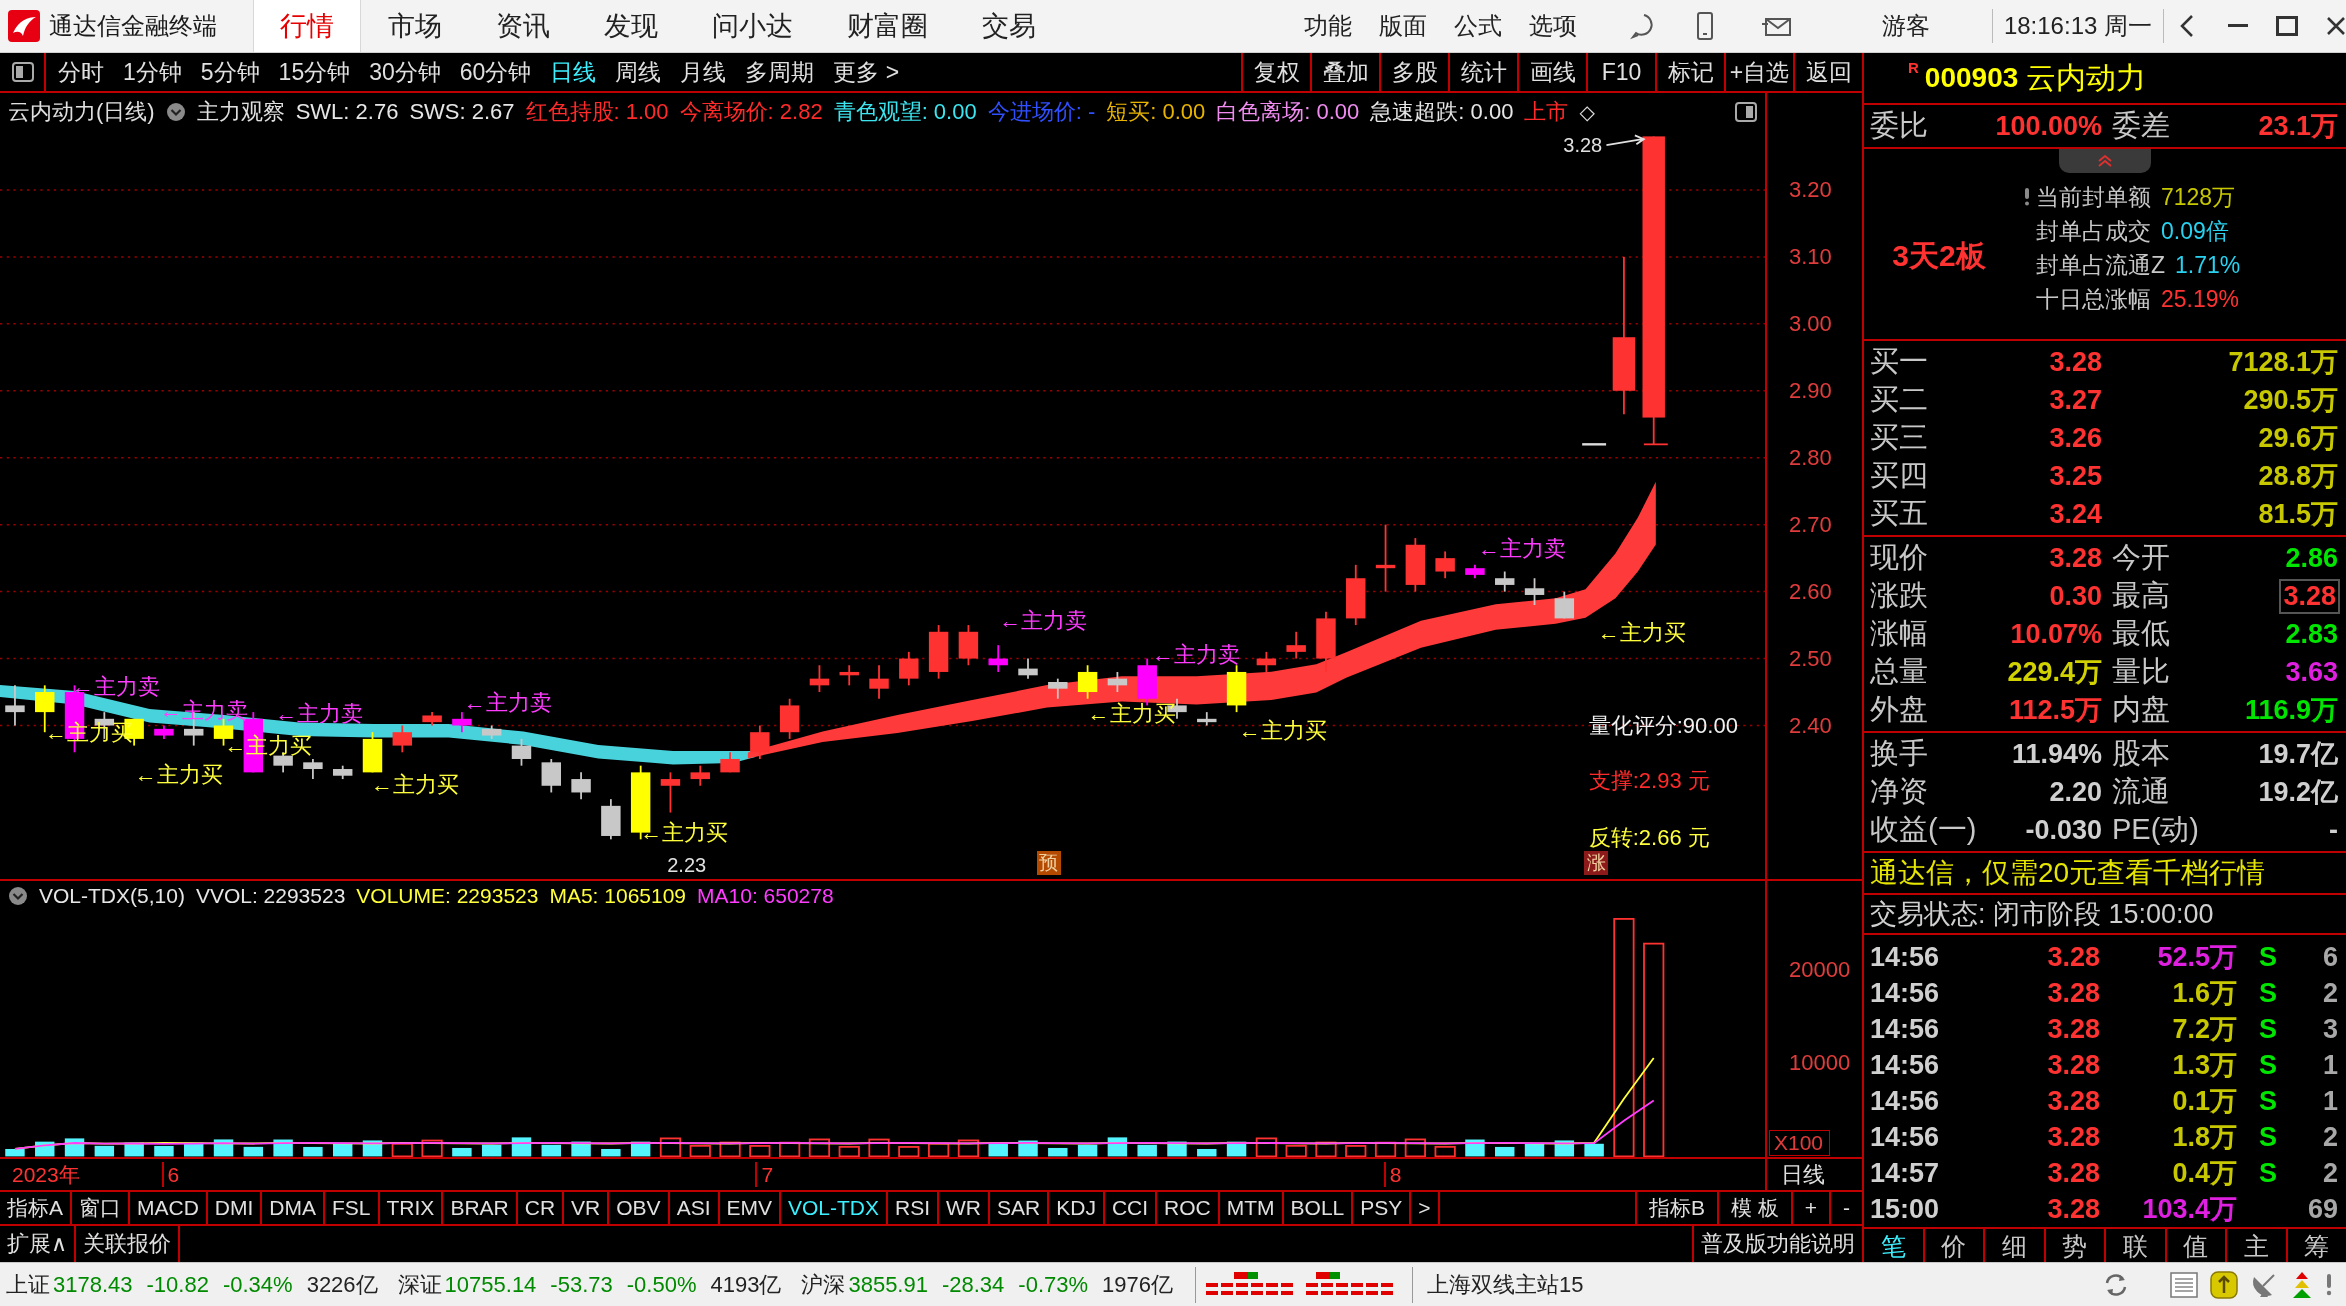 The width and height of the screenshot is (2346, 1306). I want to click on toolbar-button: -, so click(1845, 1208).